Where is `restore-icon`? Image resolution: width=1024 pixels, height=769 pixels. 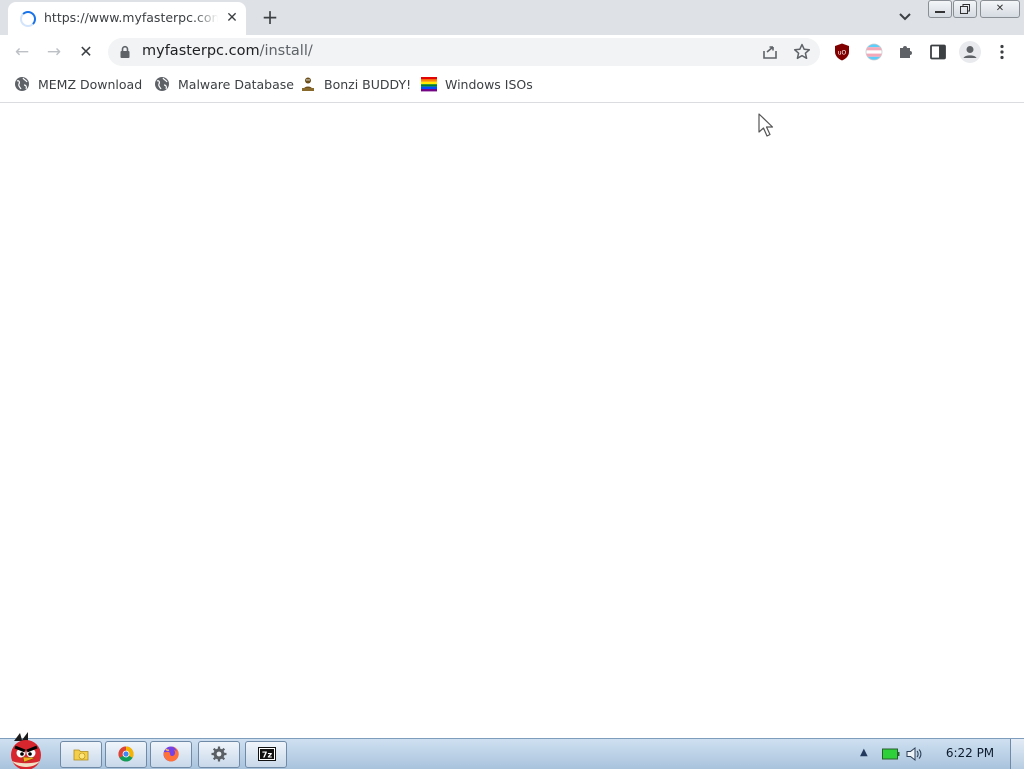 restore-icon is located at coordinates (965, 9).